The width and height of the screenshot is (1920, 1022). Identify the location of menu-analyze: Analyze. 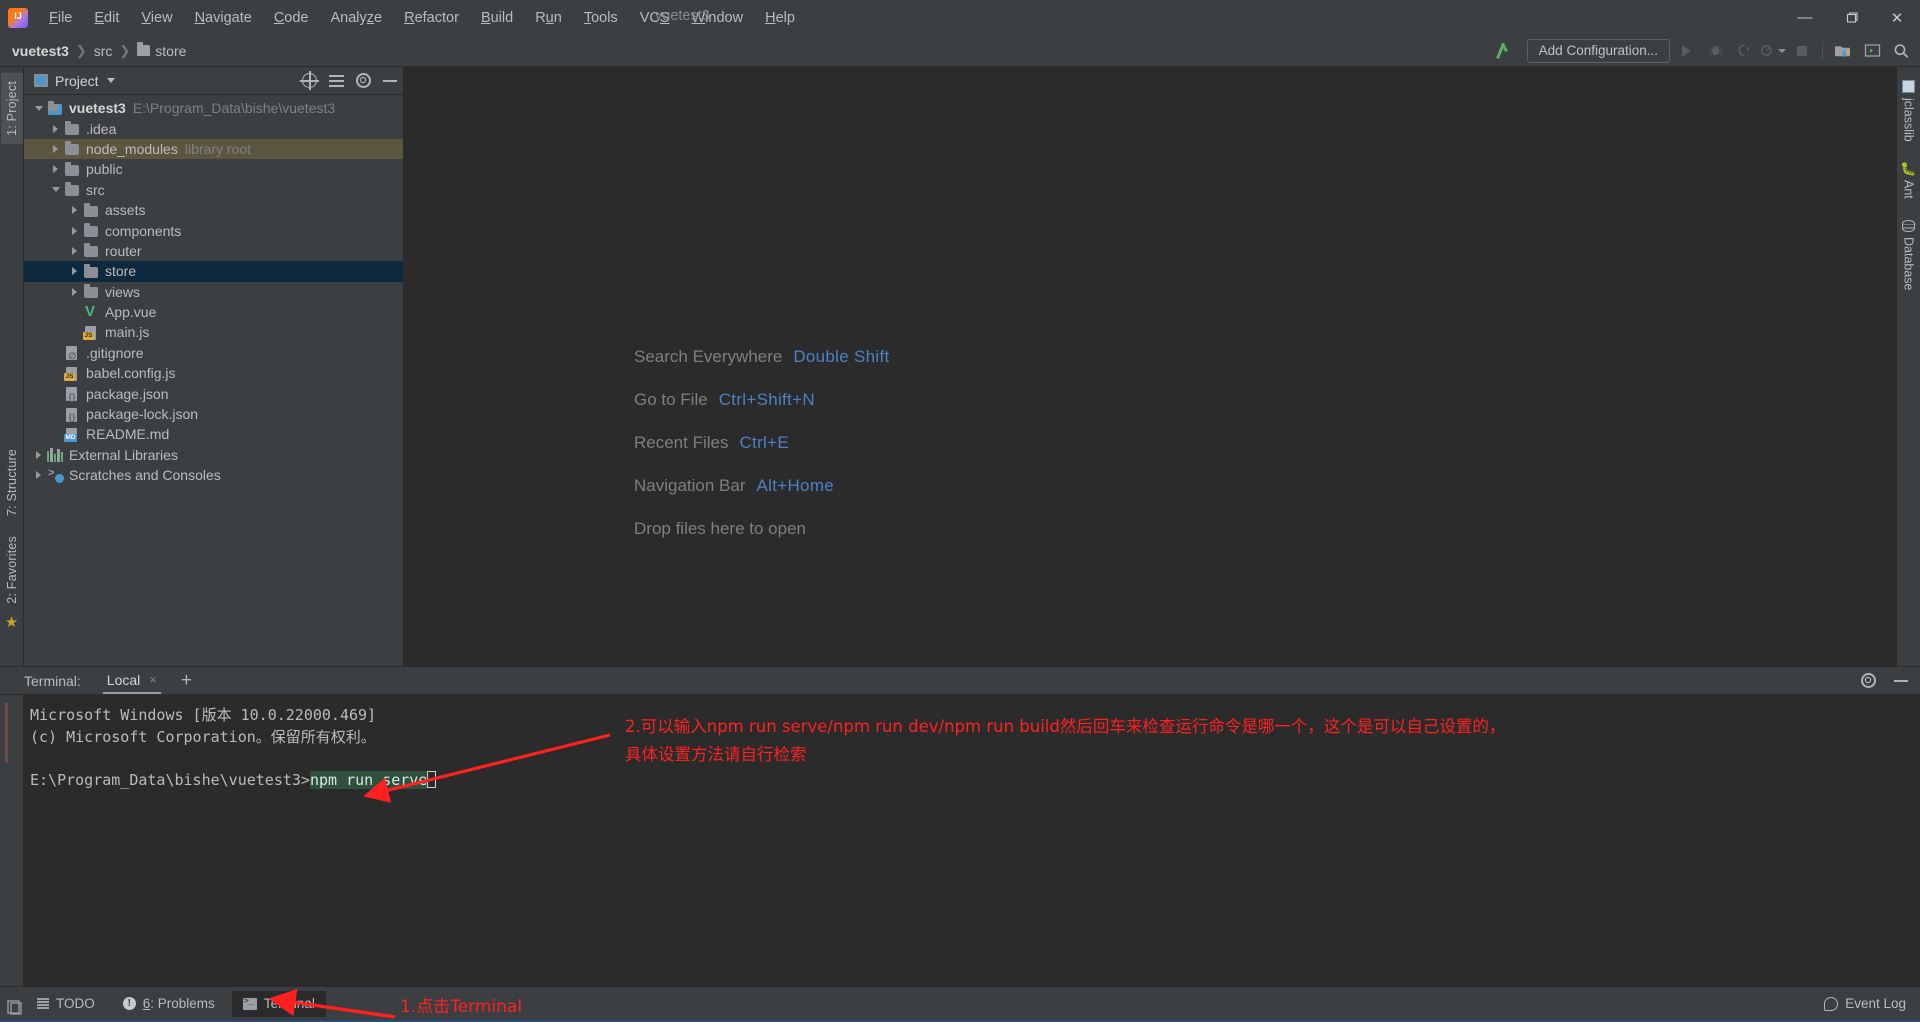
(357, 18).